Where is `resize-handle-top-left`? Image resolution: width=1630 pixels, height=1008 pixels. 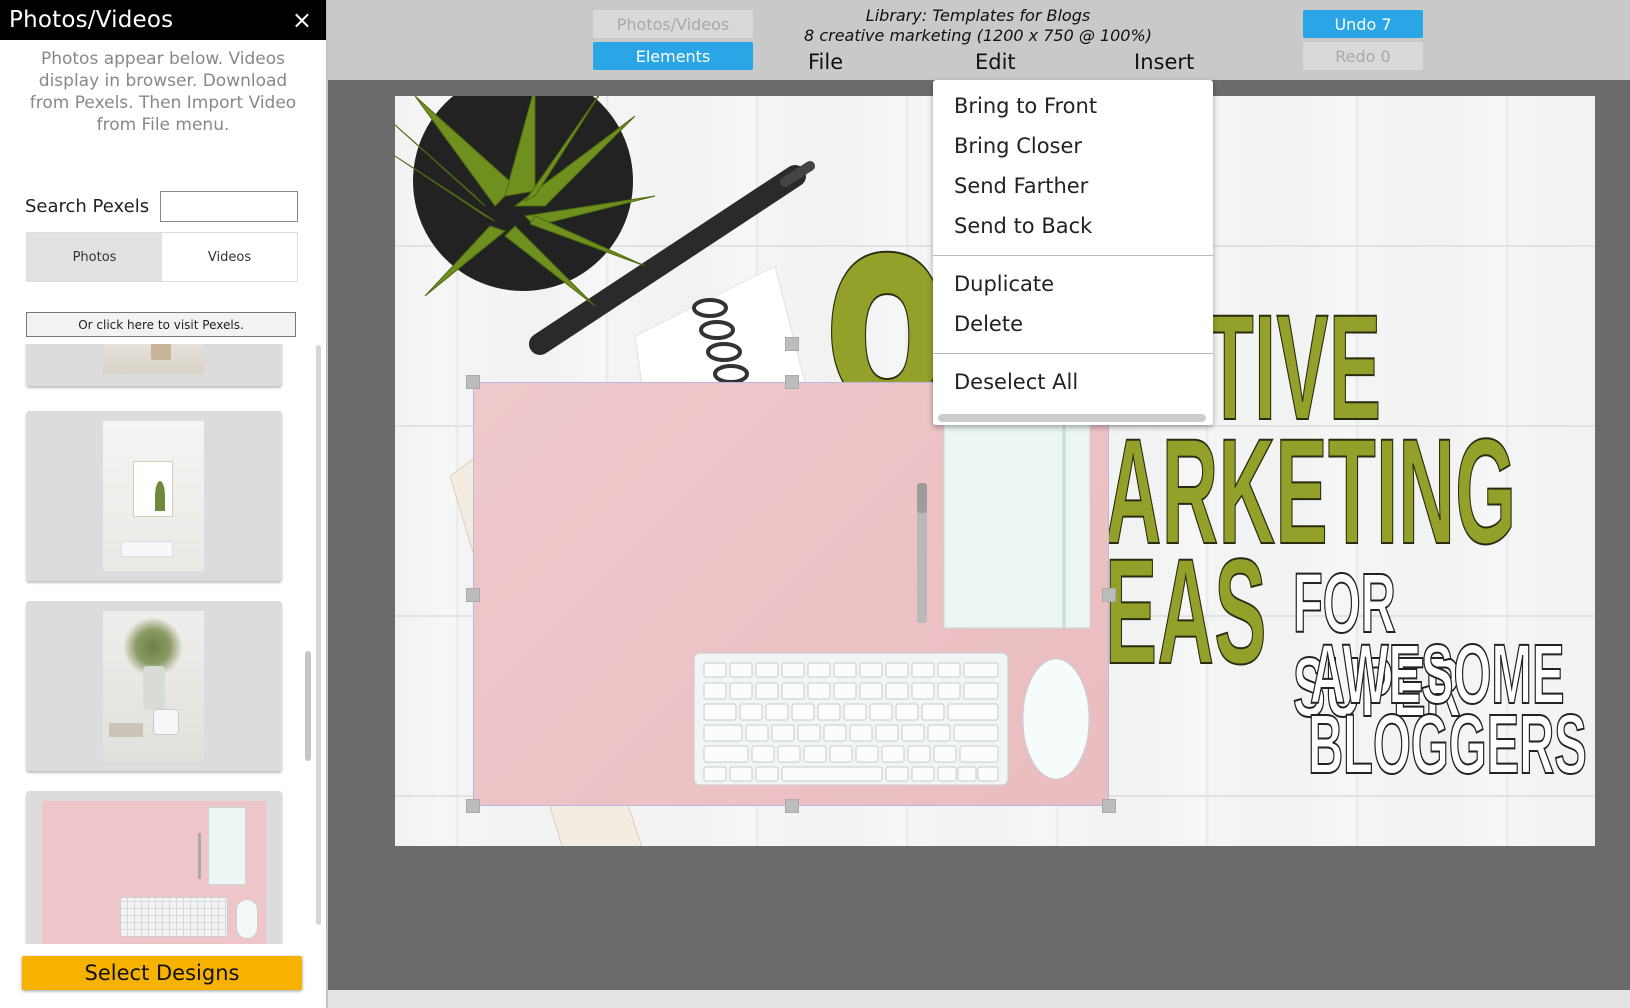
resize-handle-top-left is located at coordinates (473, 382).